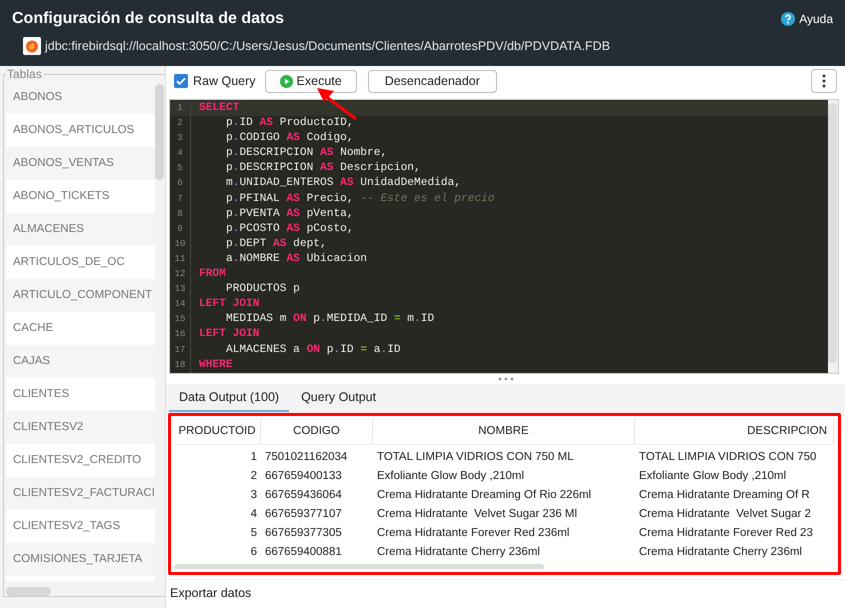 The height and width of the screenshot is (608, 845). I want to click on line-number: 12, so click(180, 274).